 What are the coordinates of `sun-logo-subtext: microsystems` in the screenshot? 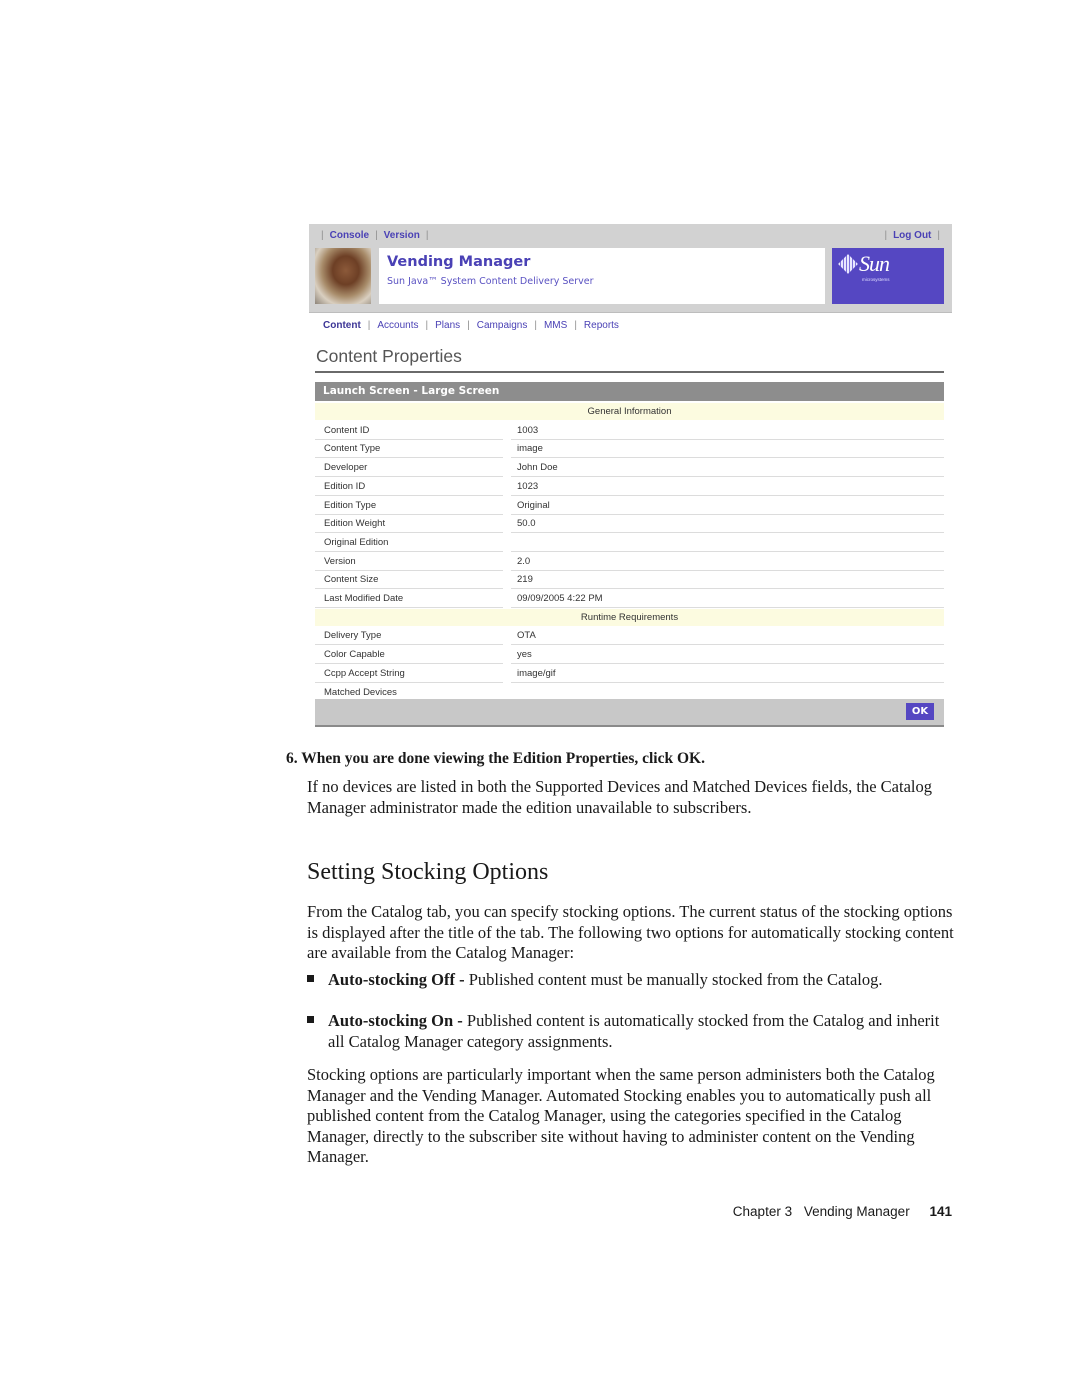 It's located at (876, 279).